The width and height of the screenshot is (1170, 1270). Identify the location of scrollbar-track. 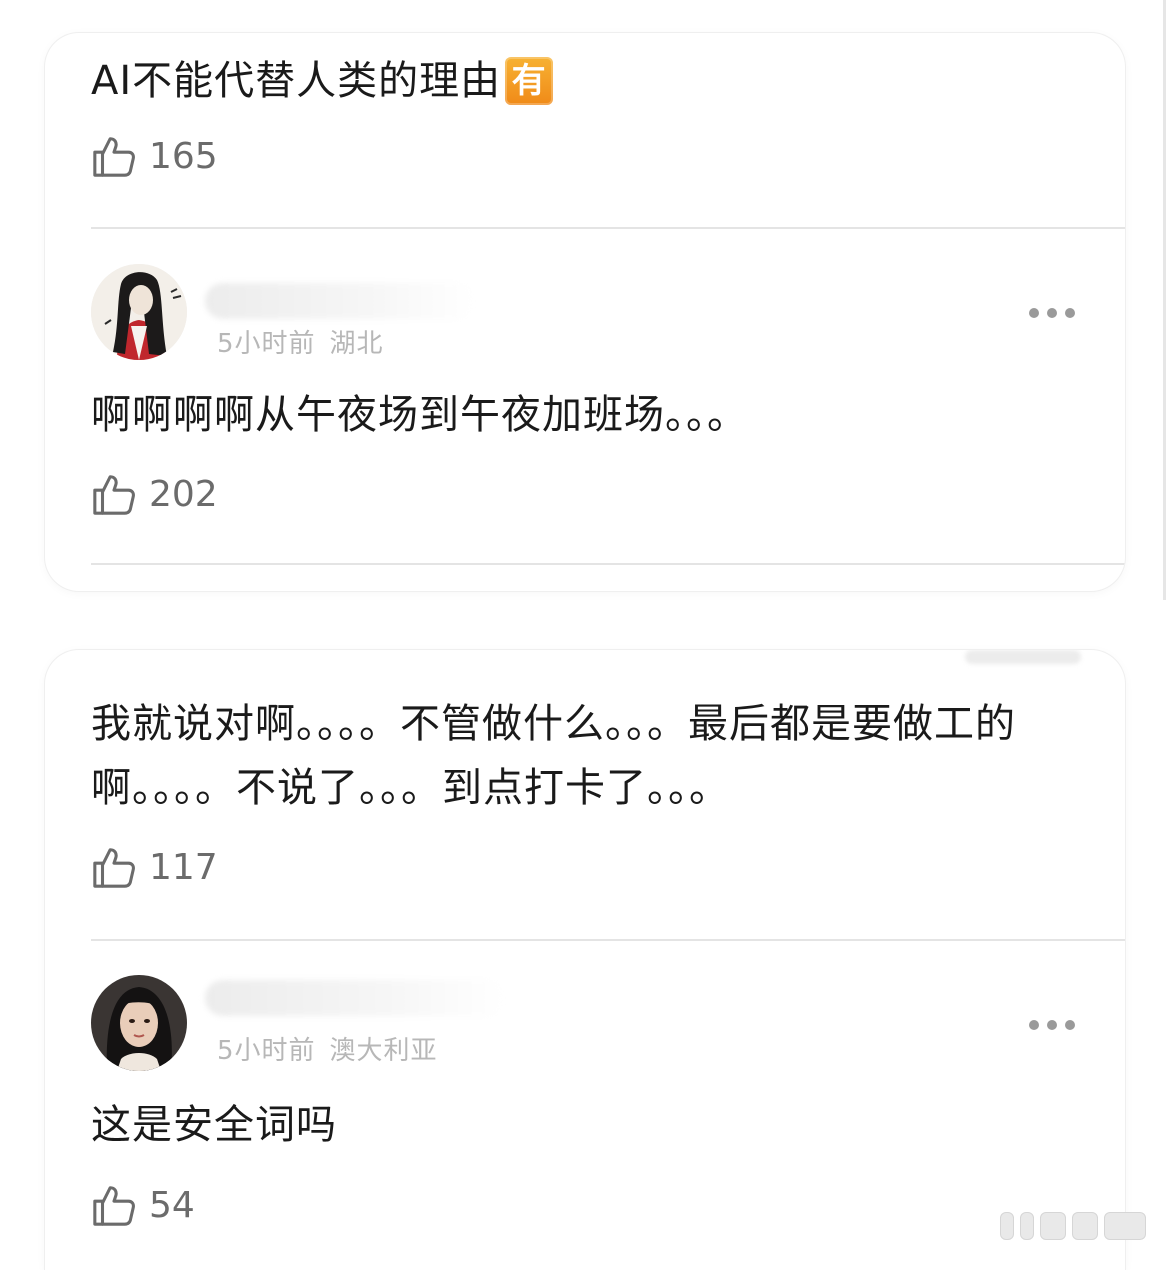
(1164, 300).